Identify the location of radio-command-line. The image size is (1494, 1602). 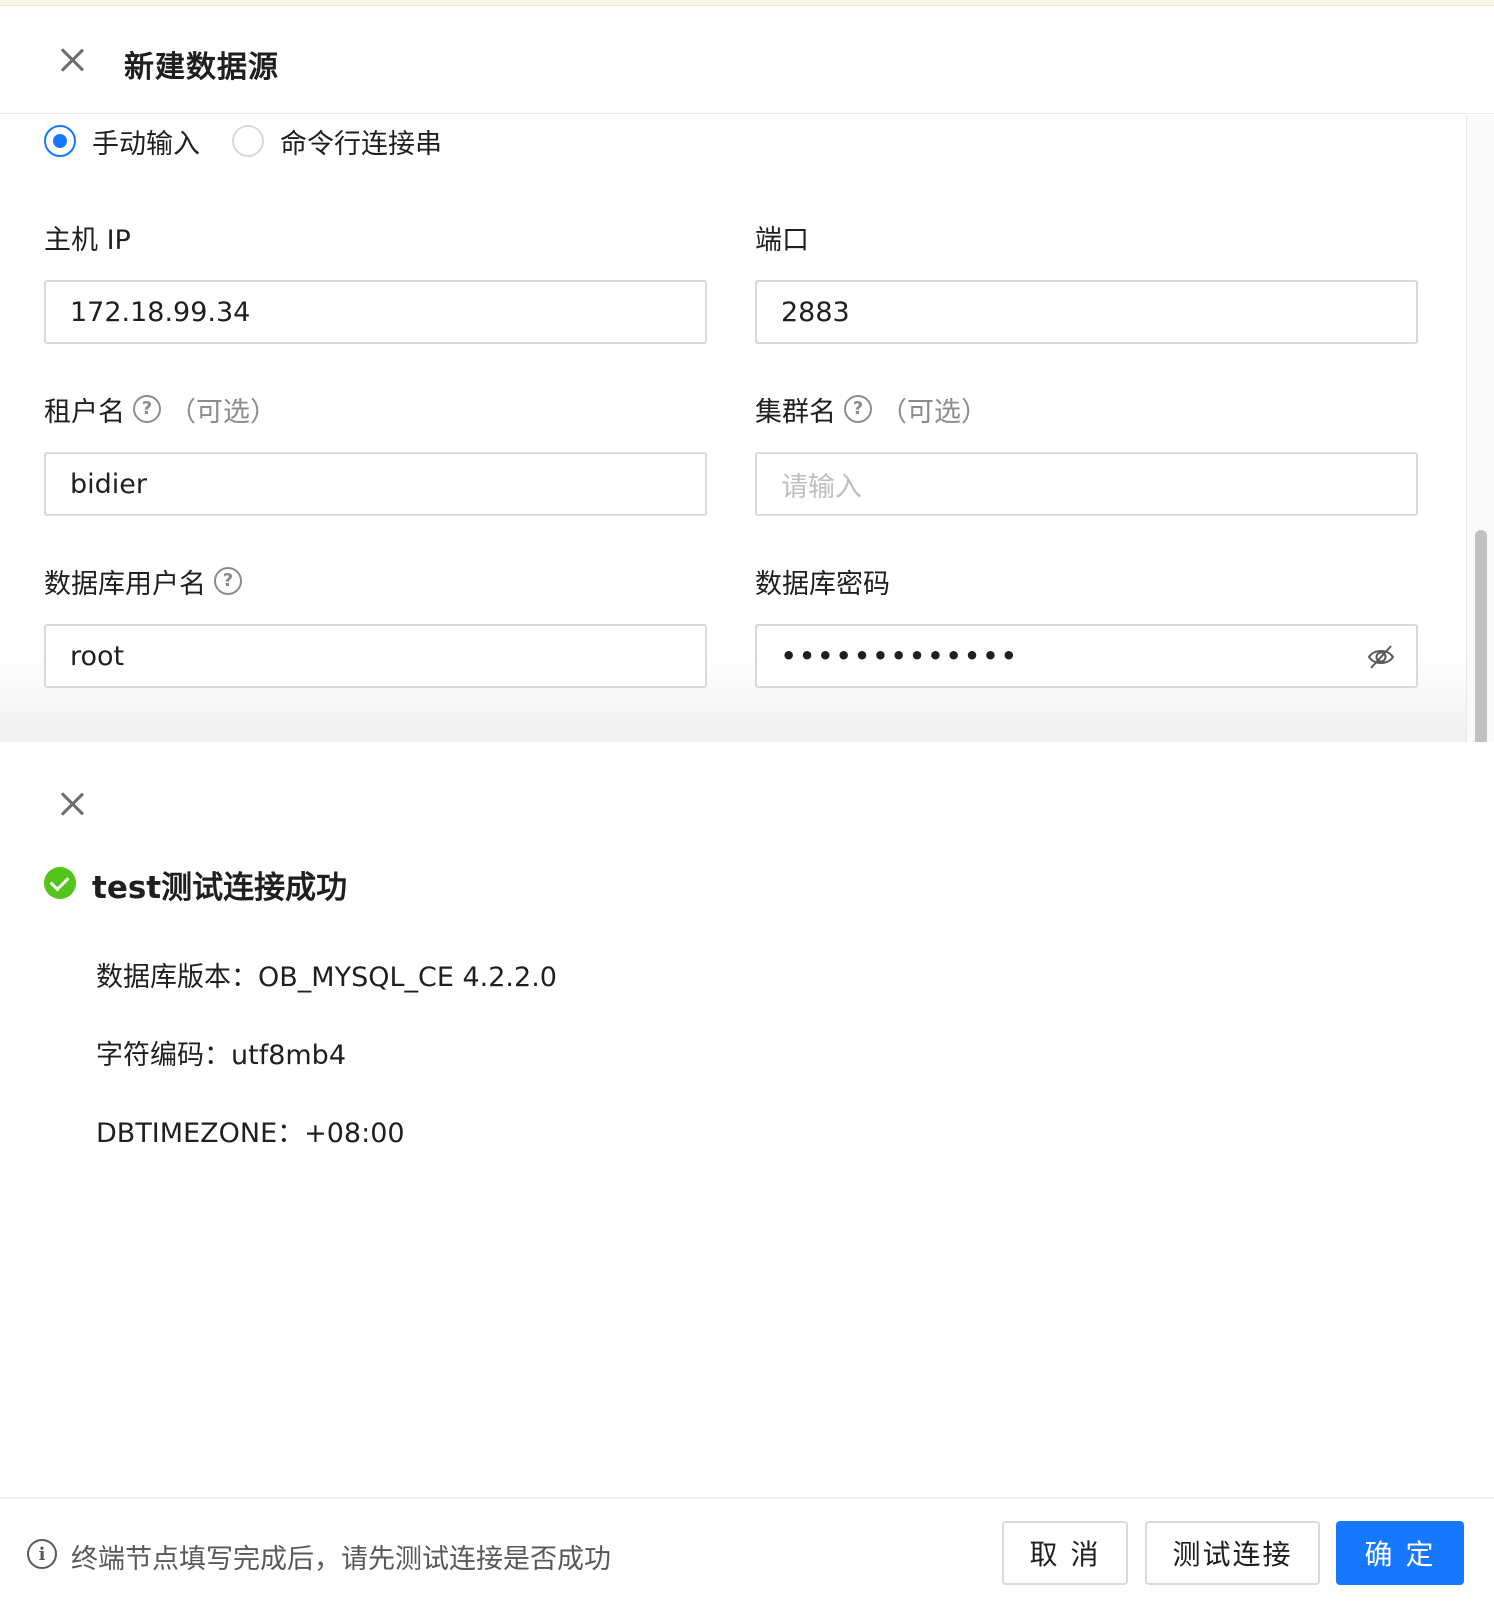
(248, 141).